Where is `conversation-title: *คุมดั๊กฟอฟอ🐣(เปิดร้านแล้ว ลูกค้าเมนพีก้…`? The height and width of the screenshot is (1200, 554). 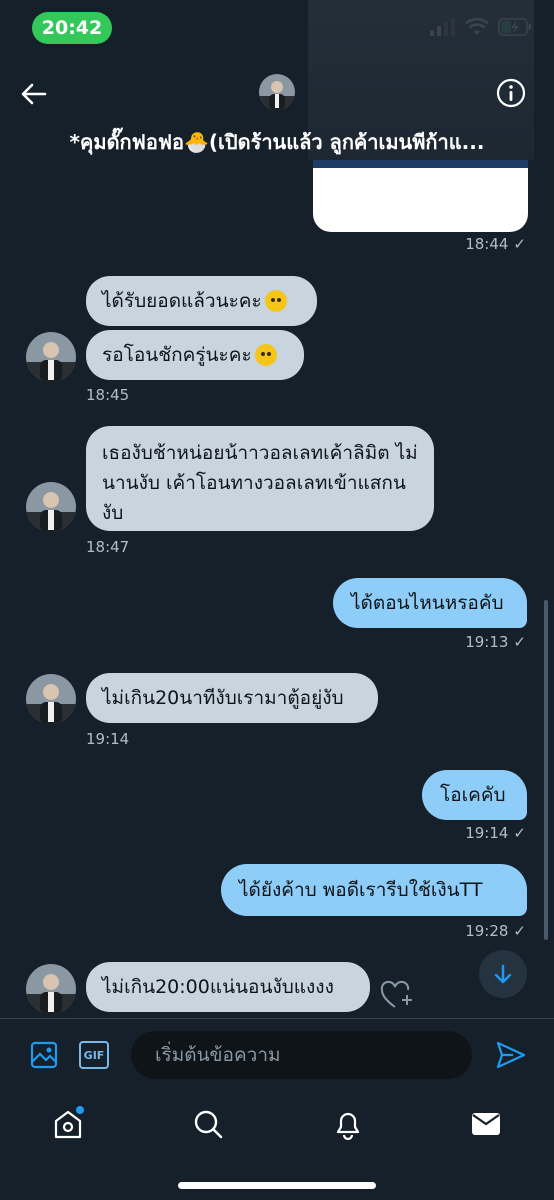
conversation-title: *คุมดั๊กฟอฟอ🐣(เปิดร้านแล้ว ลูกค้าเมนพีก้… is located at coordinates (277, 142).